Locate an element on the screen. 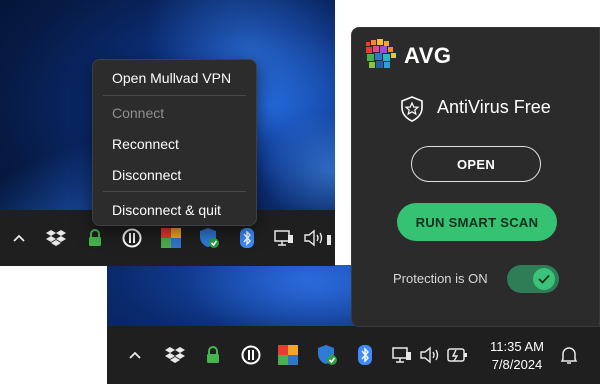  protection-toggle is located at coordinates (533, 279).